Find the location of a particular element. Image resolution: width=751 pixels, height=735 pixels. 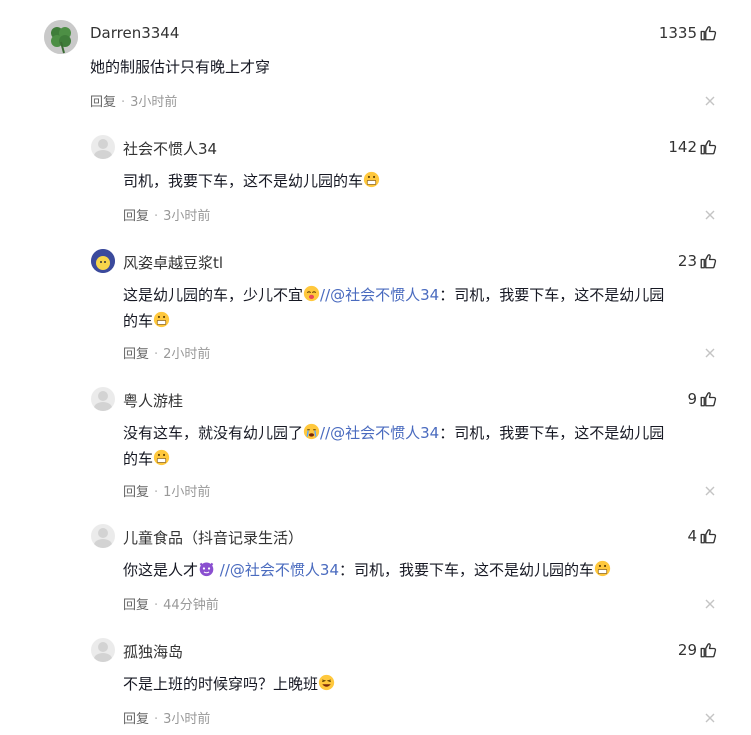

like-button: 23 is located at coordinates (697, 261).